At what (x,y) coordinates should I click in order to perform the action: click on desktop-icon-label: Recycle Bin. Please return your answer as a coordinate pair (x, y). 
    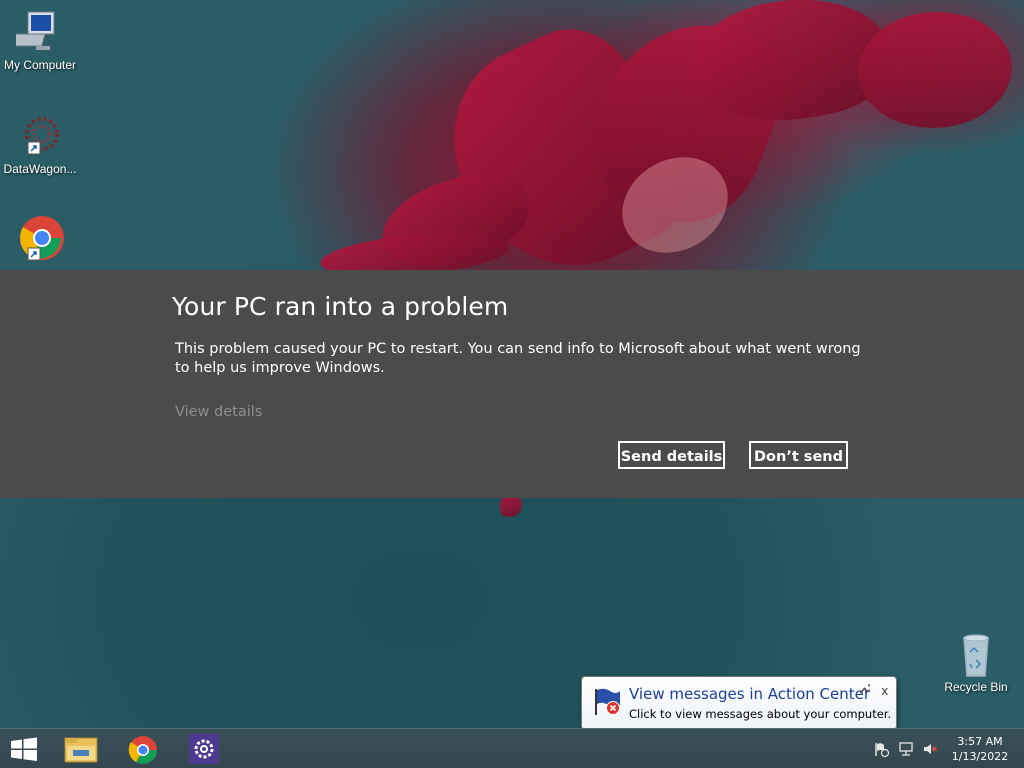
    Looking at the image, I should click on (976, 687).